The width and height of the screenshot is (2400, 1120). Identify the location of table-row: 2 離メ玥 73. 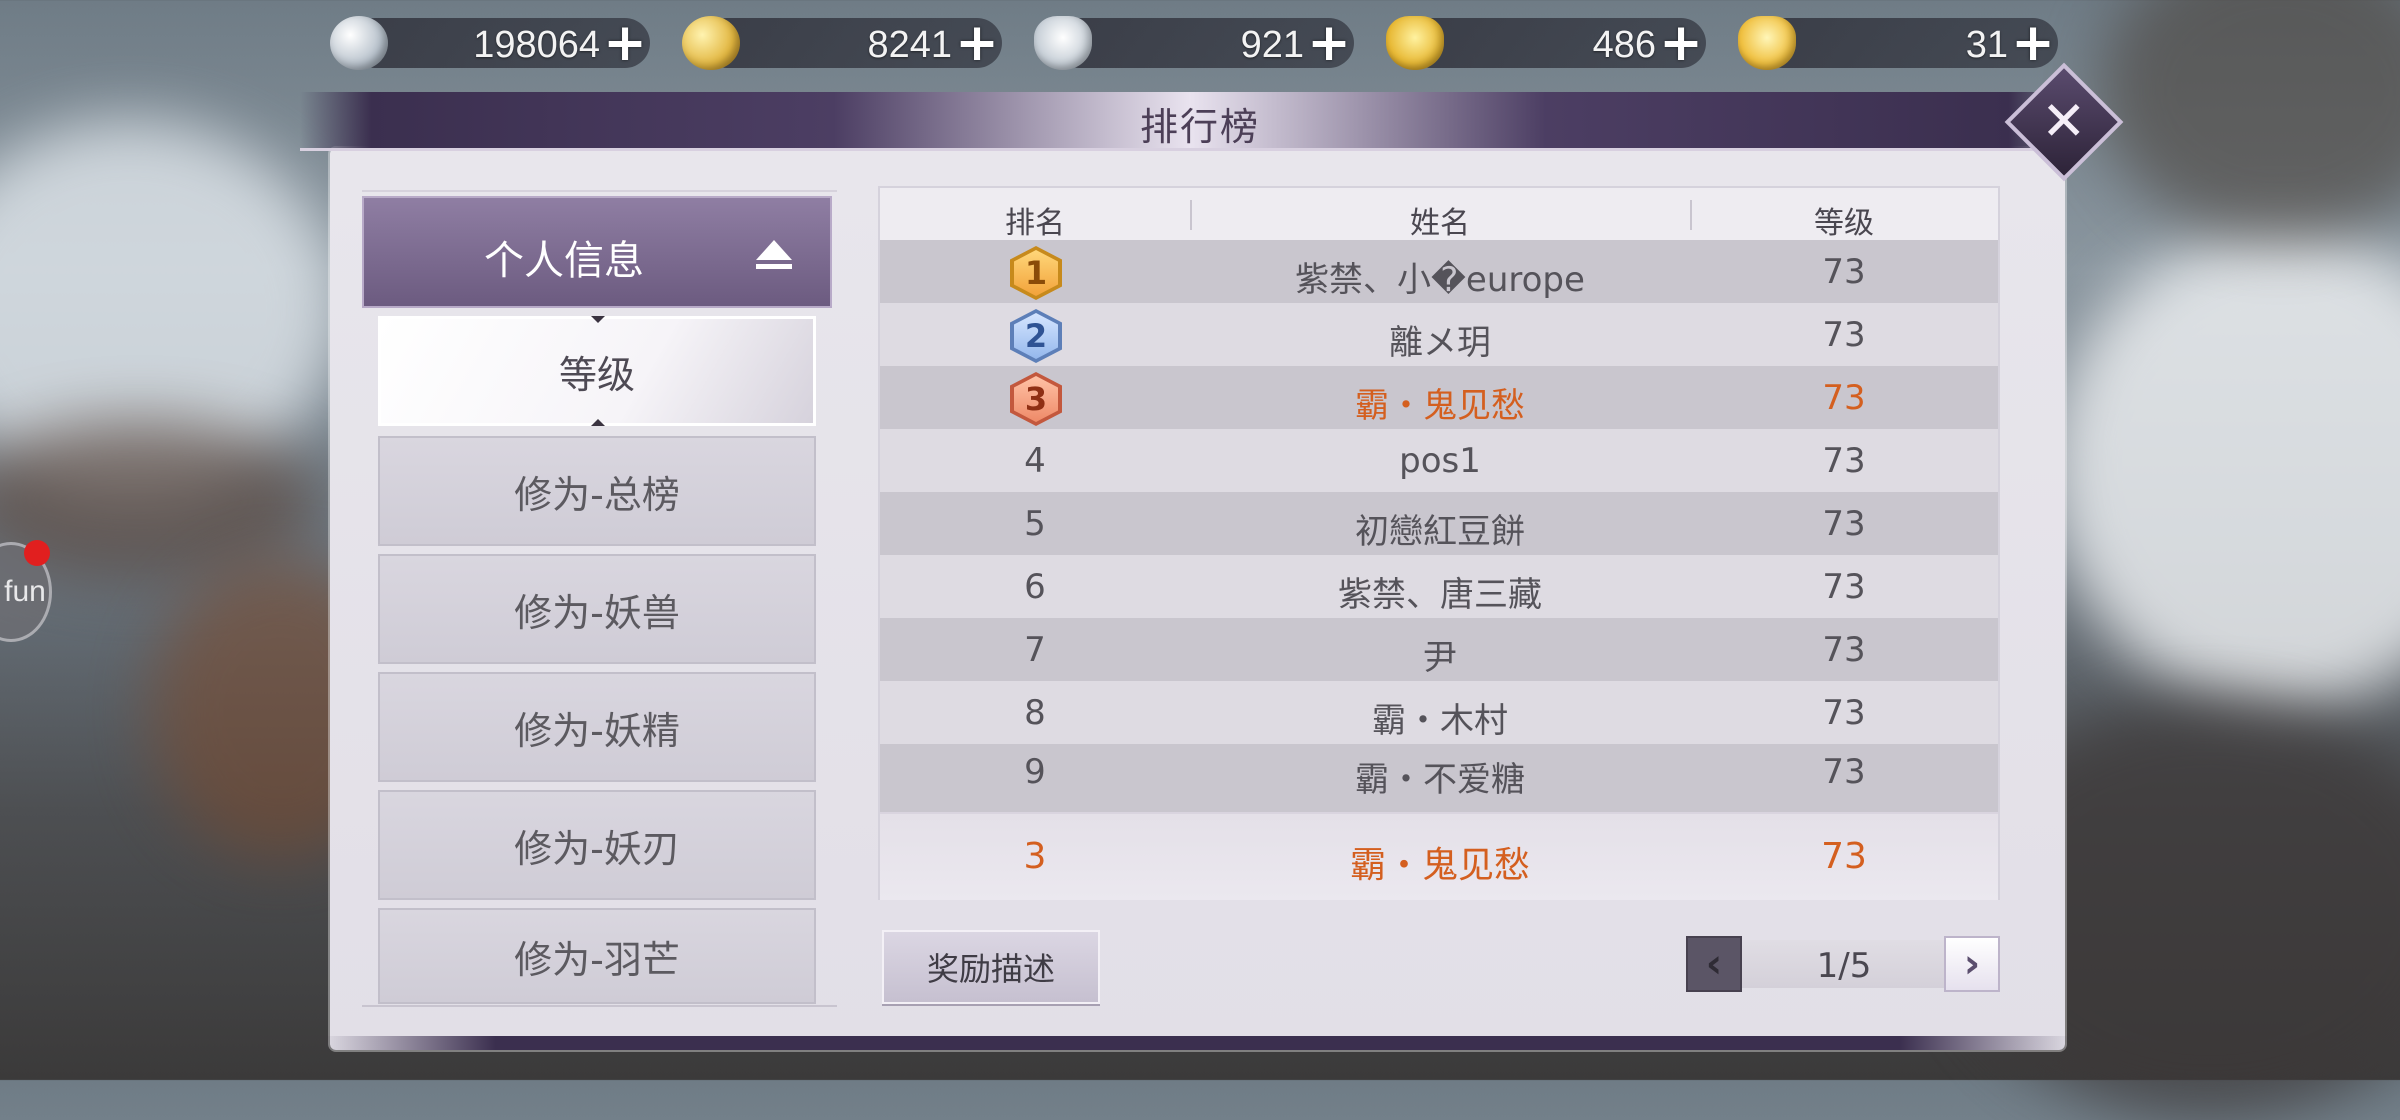
(1439, 334).